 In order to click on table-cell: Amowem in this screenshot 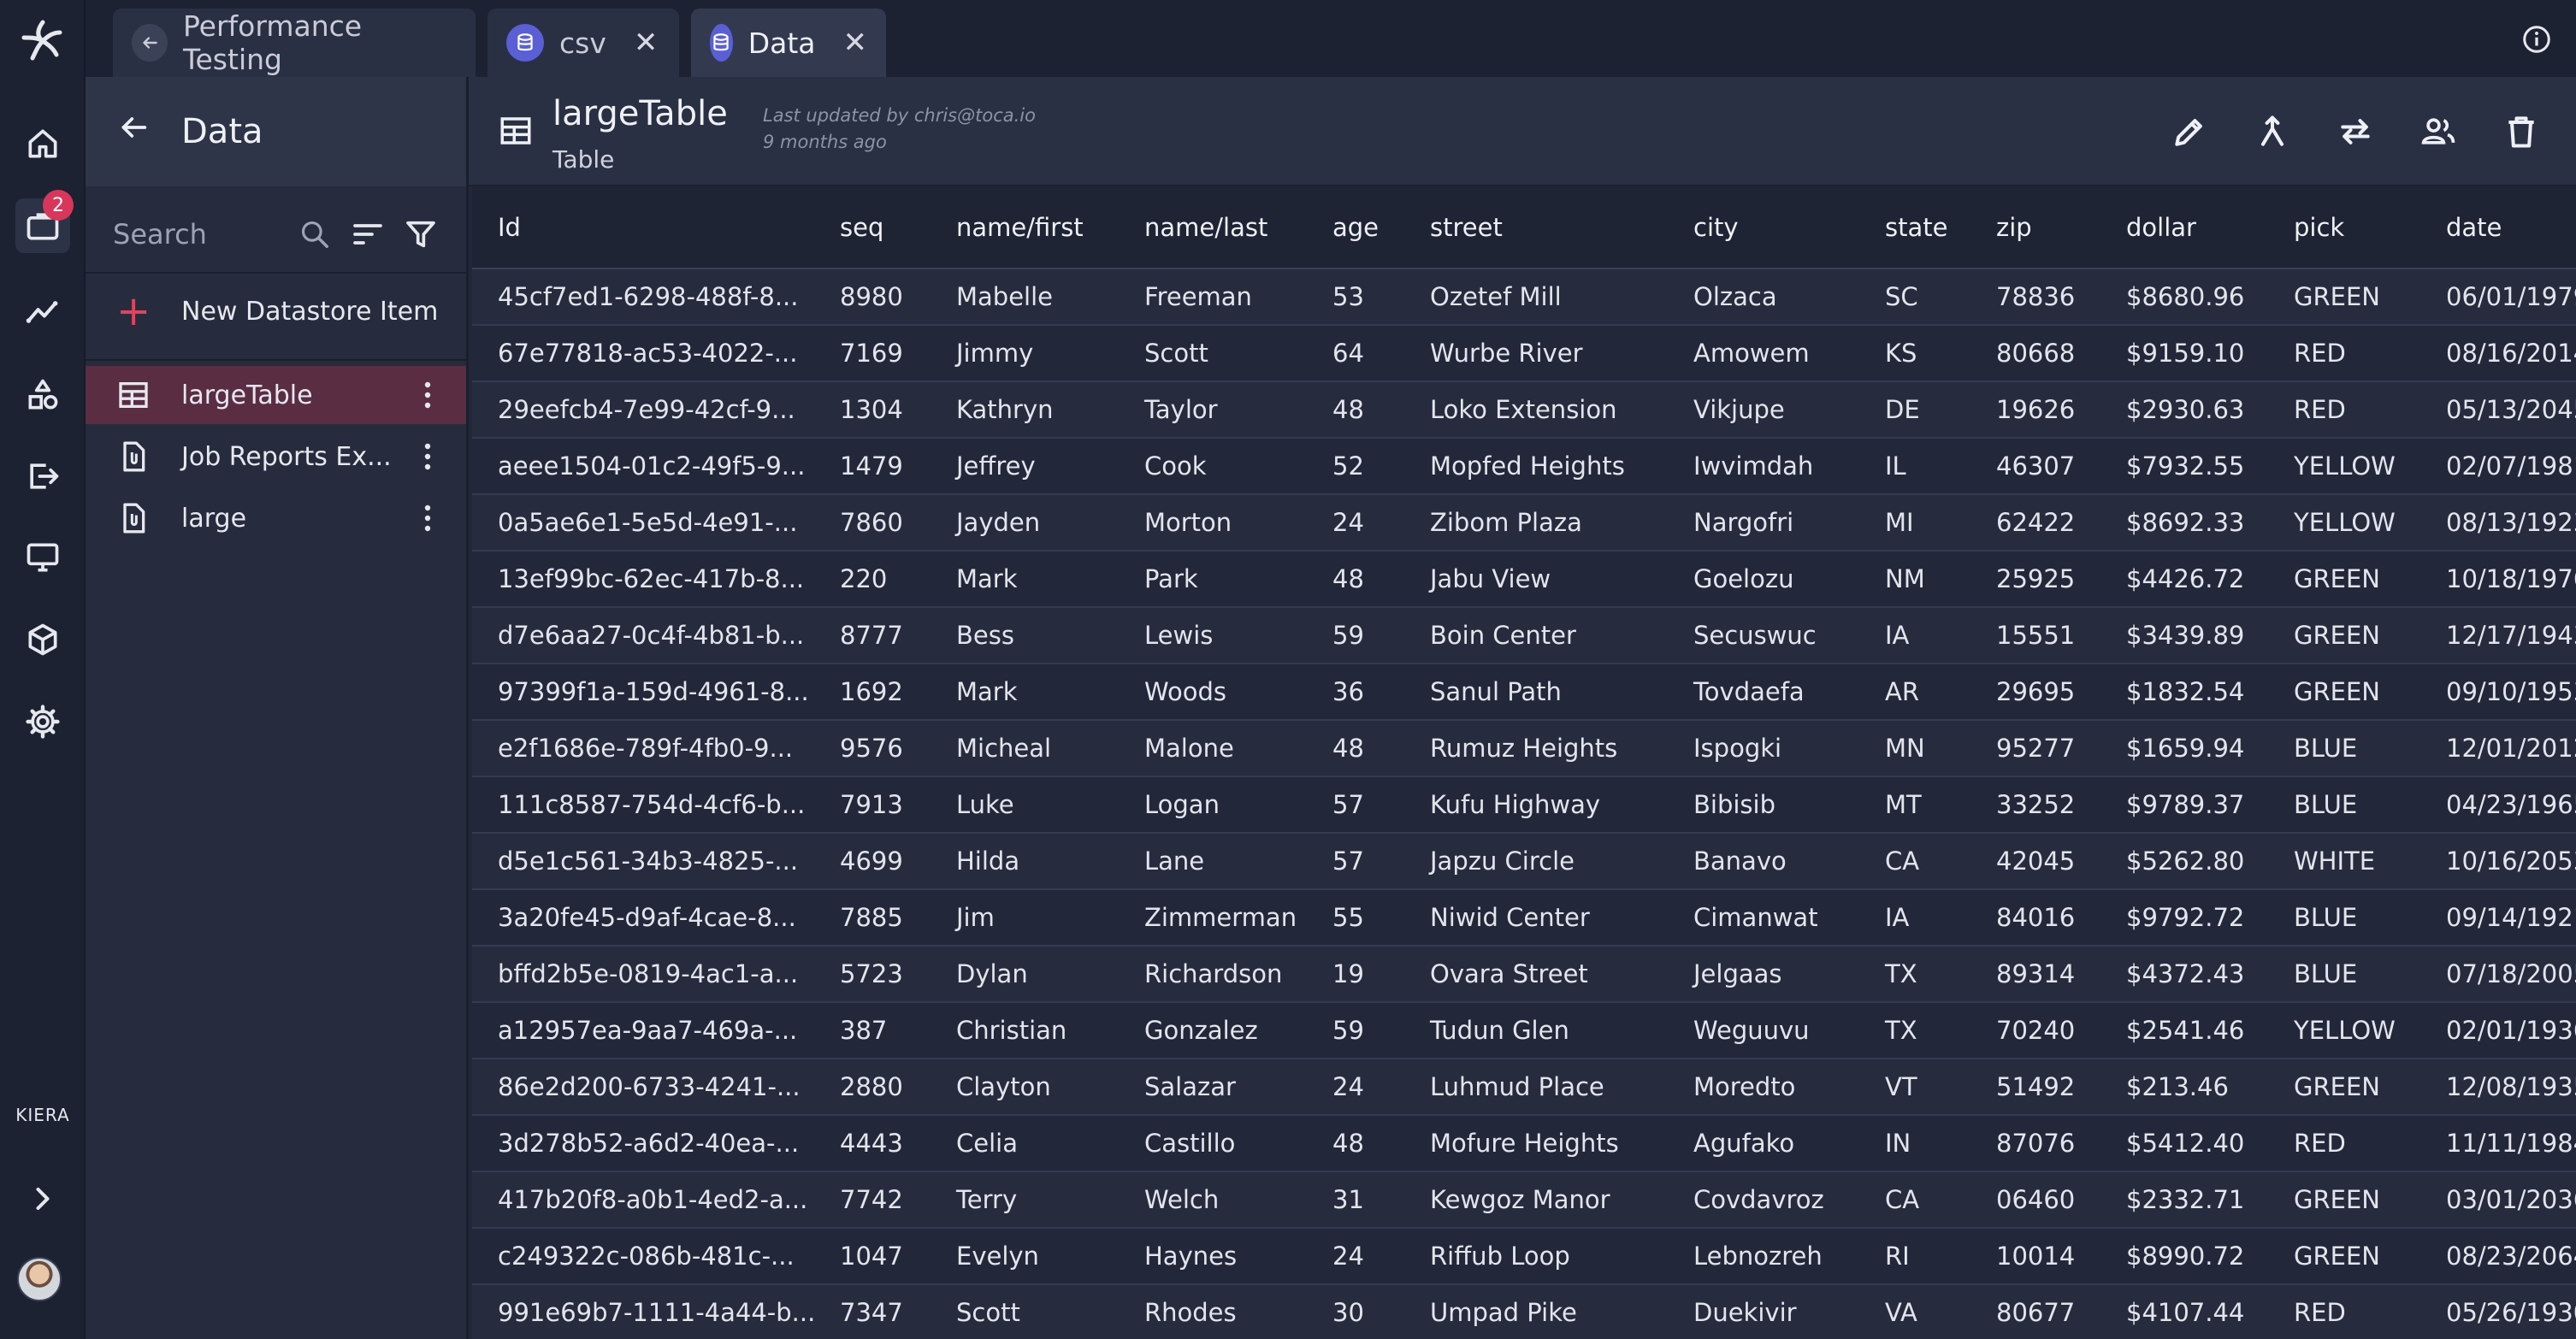, I will do `click(1763, 353)`.